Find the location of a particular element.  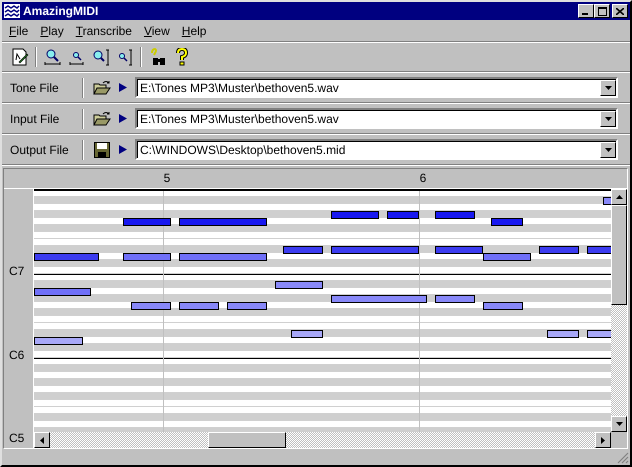

file-label: Input File is located at coordinates (35, 119).